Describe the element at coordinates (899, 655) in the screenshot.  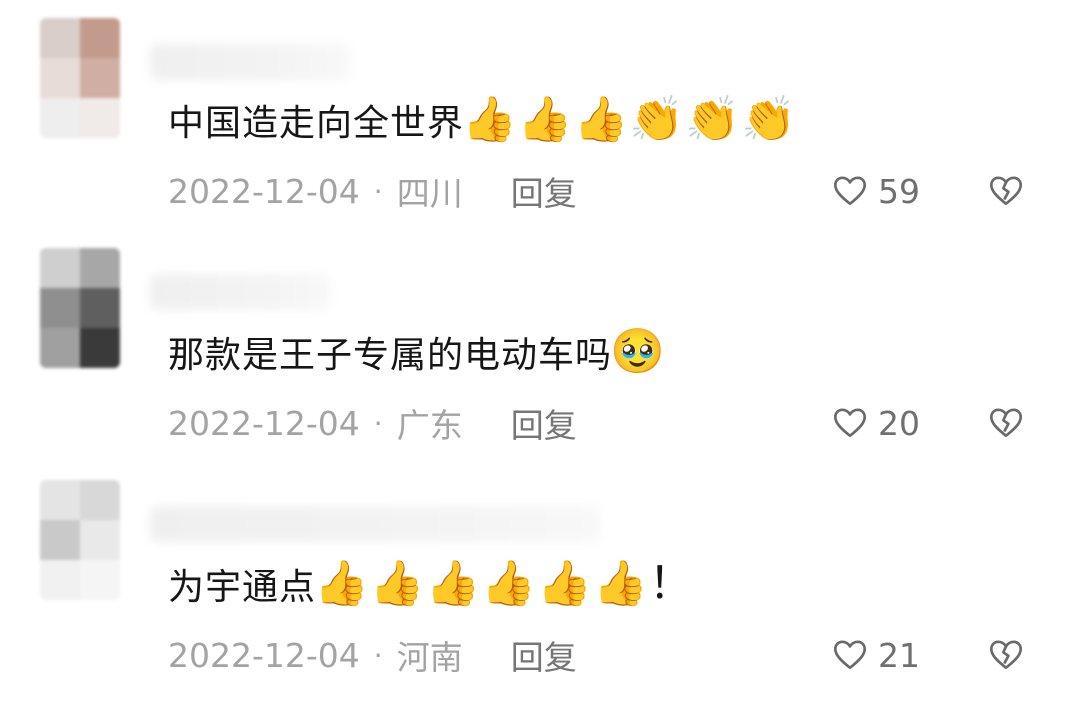
I see `like-count: 21` at that location.